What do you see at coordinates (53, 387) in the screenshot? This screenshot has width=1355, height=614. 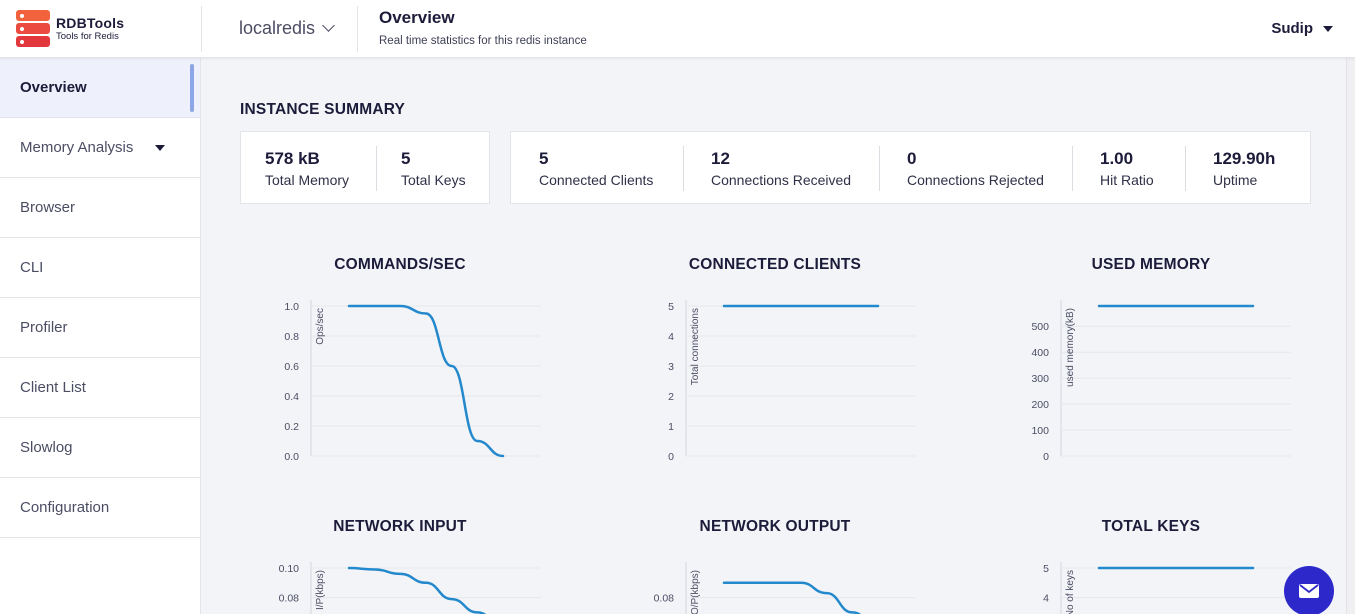 I see `sidebar-item-label: Client List` at bounding box center [53, 387].